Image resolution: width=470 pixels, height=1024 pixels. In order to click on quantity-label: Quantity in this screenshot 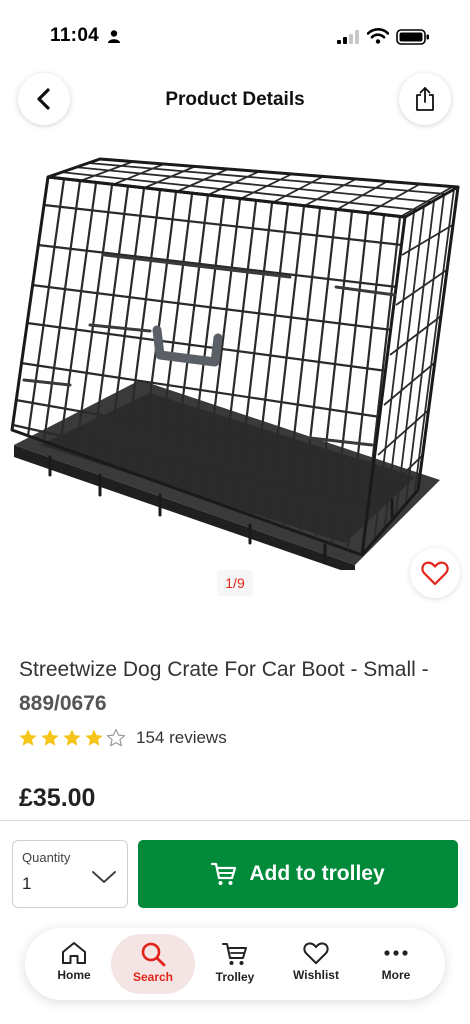, I will do `click(46, 857)`.